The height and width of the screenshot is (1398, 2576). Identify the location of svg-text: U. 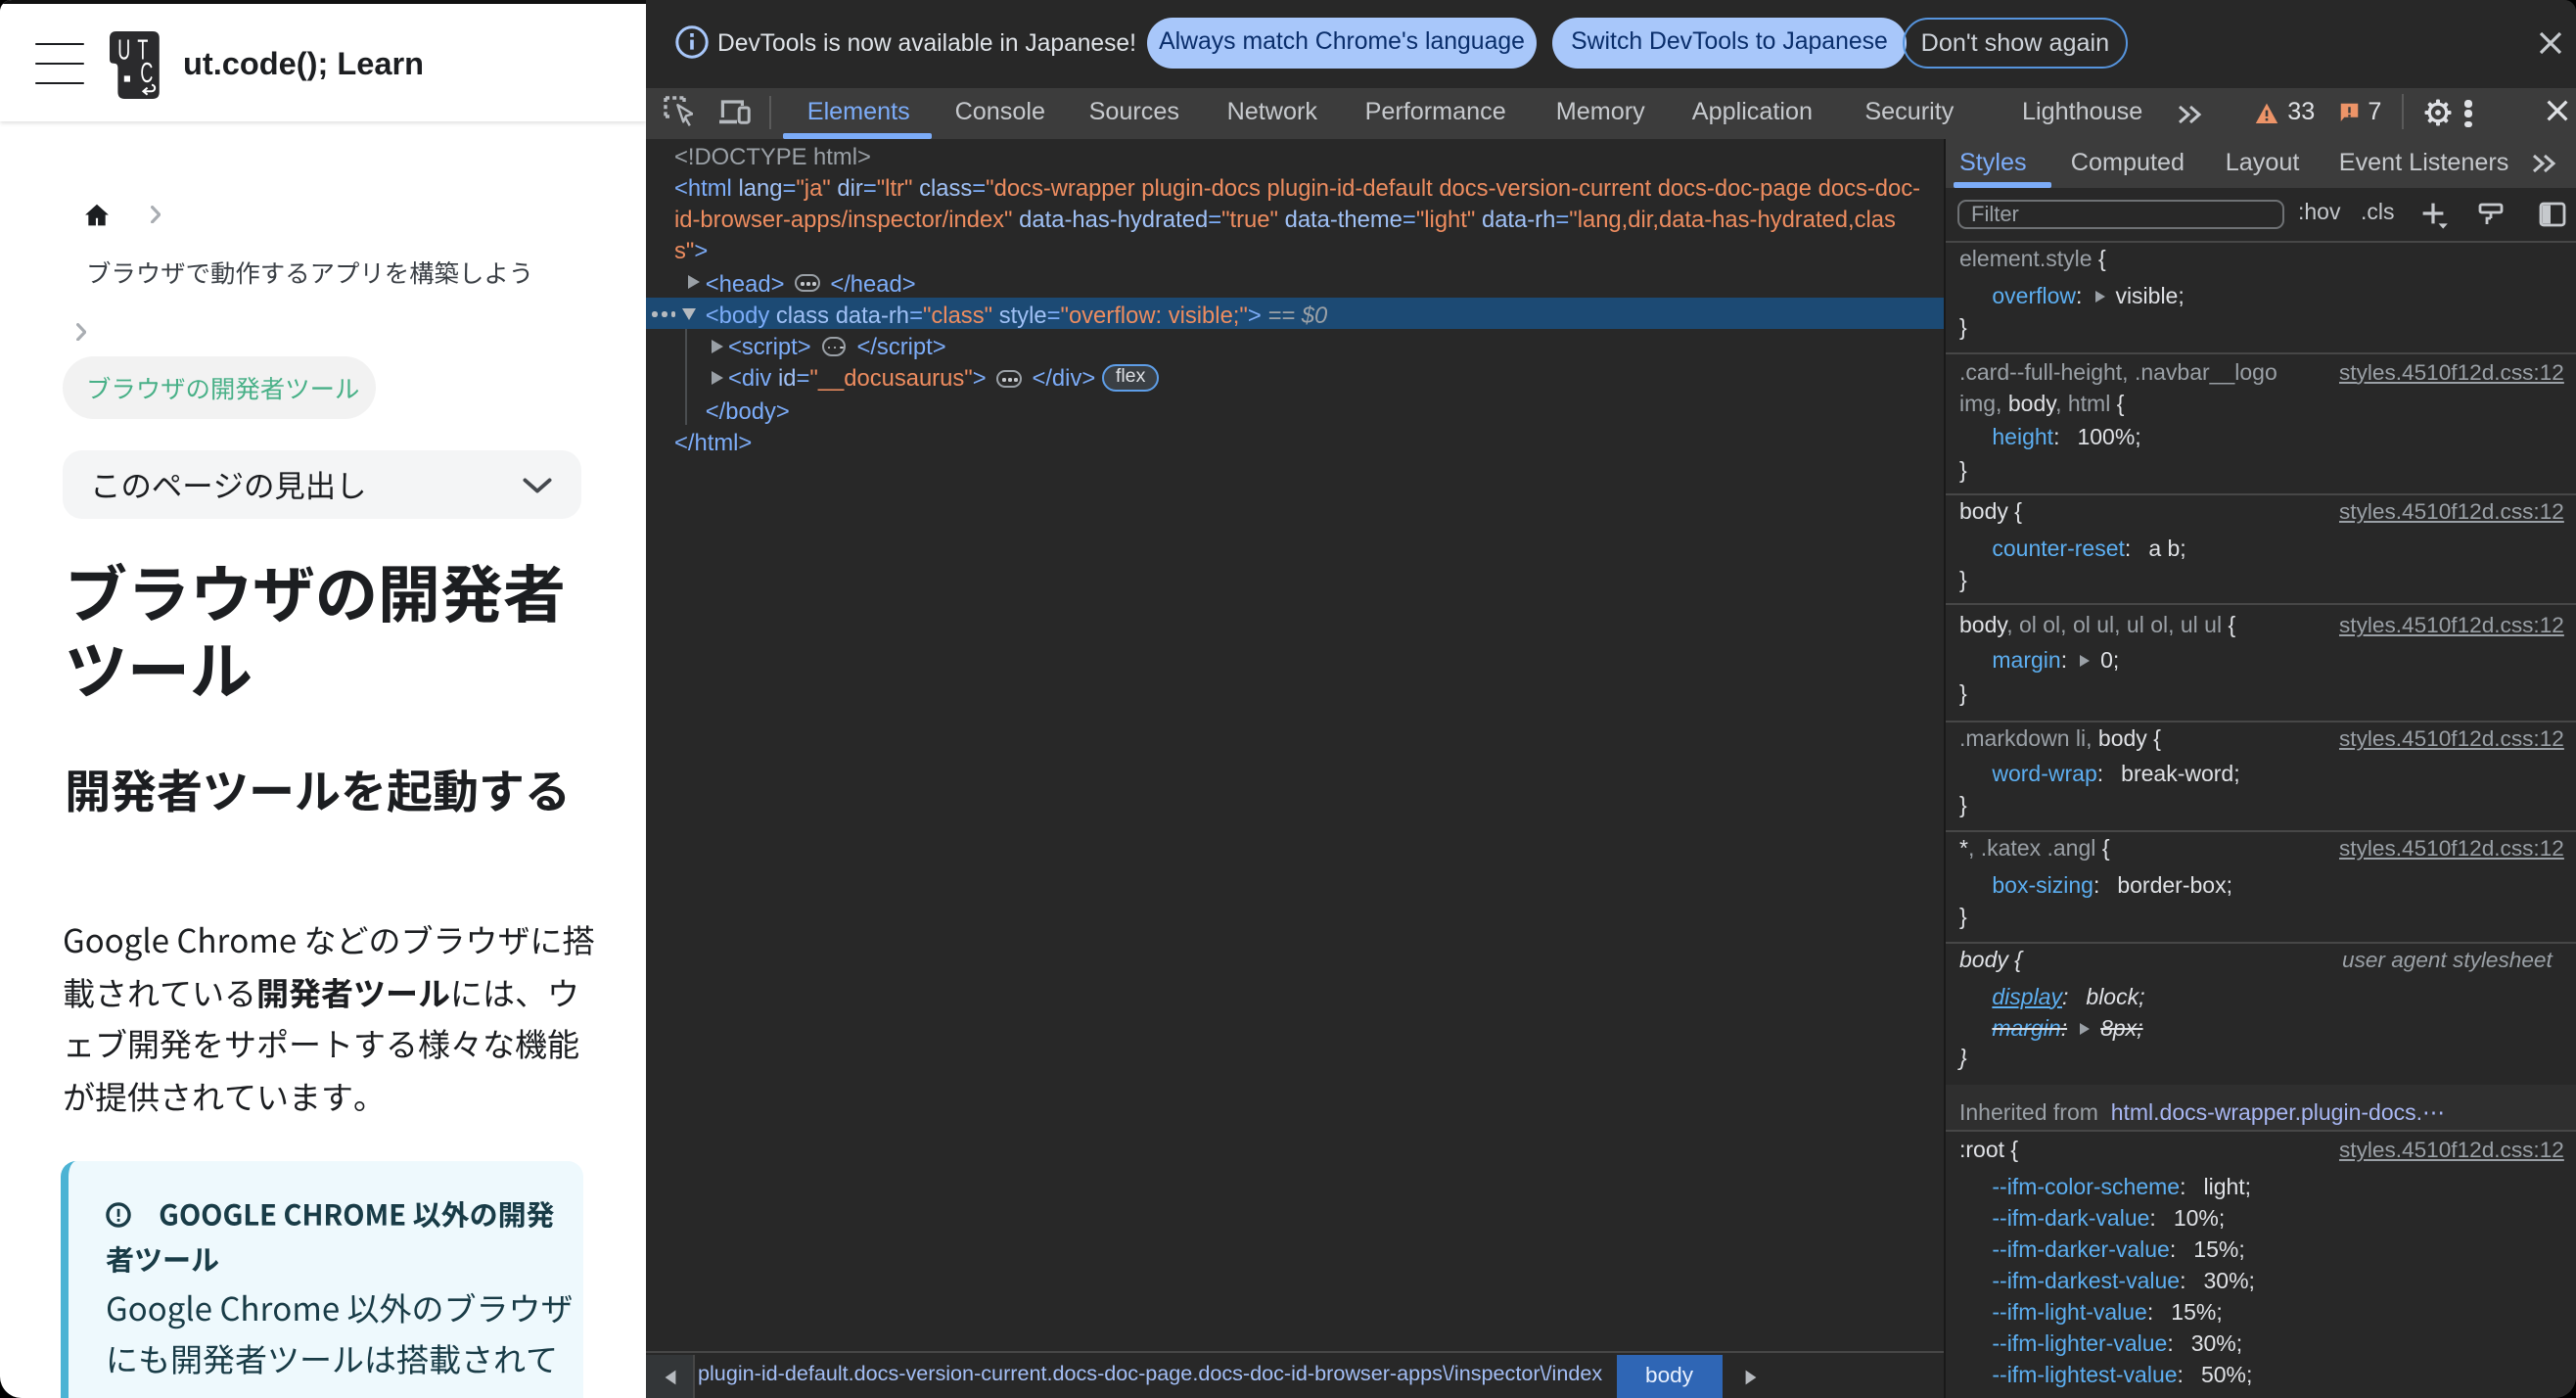
(125, 51).